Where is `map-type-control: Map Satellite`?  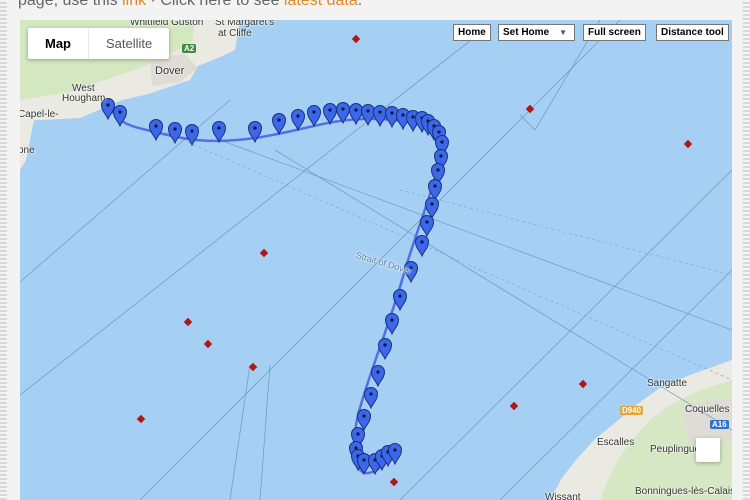 map-type-control: Map Satellite is located at coordinates (99, 43).